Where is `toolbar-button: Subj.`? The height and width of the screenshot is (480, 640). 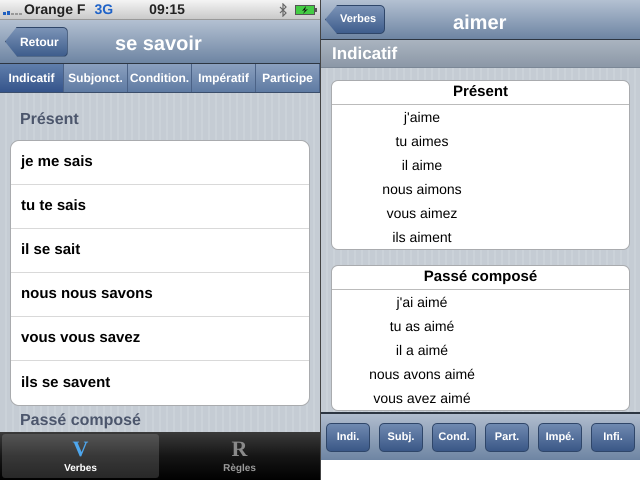 toolbar-button: Subj. is located at coordinates (401, 437).